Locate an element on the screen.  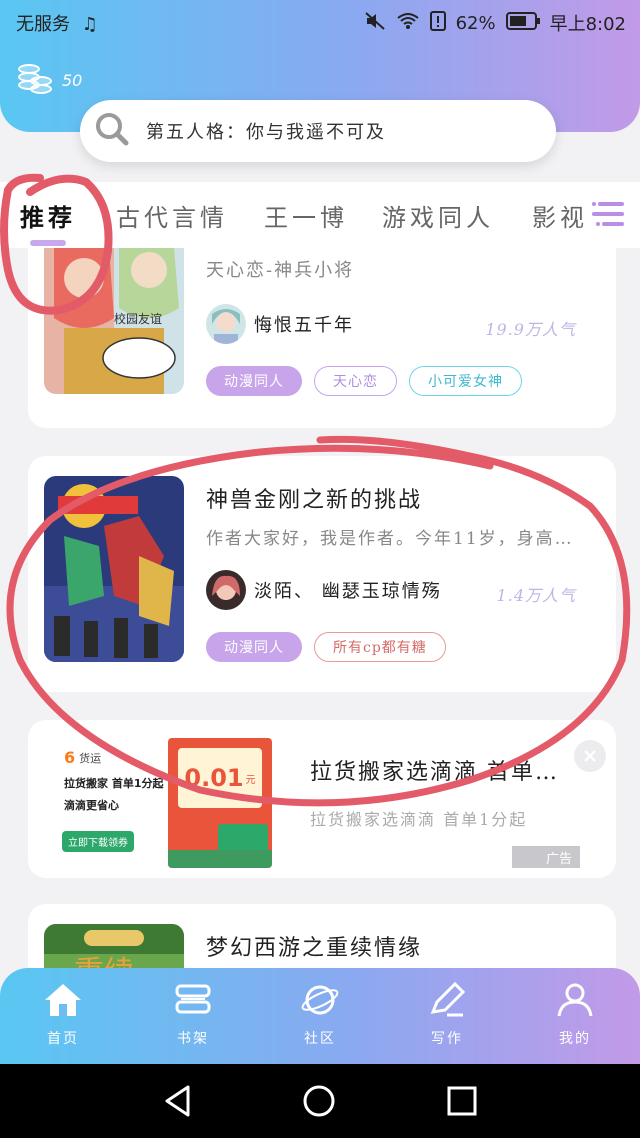
ad-line2: 滴滴更省心 is located at coordinates (91, 805).